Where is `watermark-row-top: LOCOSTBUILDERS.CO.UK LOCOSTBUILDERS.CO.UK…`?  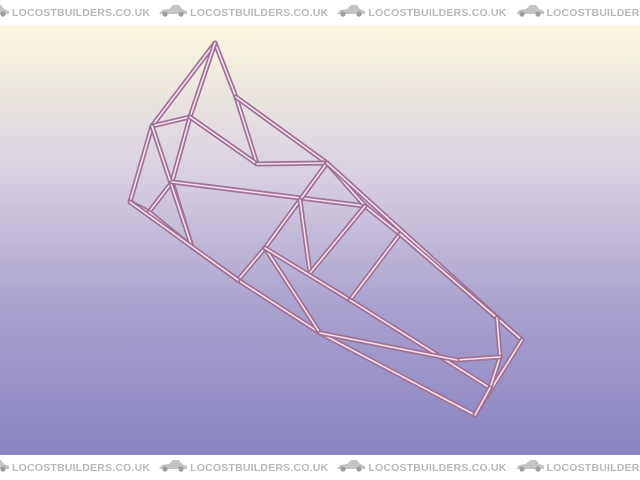
watermark-row-top: LOCOSTBUILDERS.CO.UK LOCOSTBUILDERS.CO.UK… is located at coordinates (320, 12).